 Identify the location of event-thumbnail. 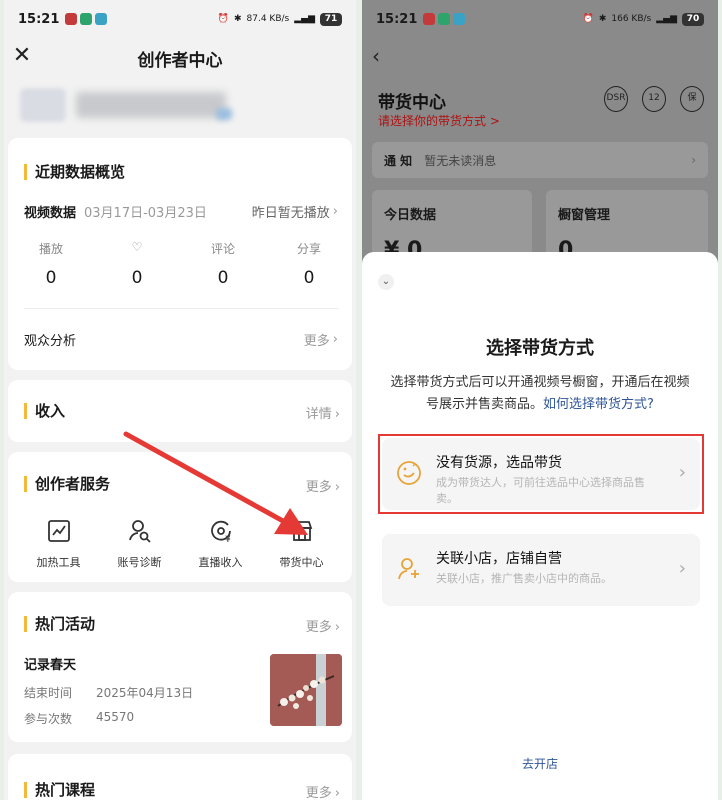
(306, 690).